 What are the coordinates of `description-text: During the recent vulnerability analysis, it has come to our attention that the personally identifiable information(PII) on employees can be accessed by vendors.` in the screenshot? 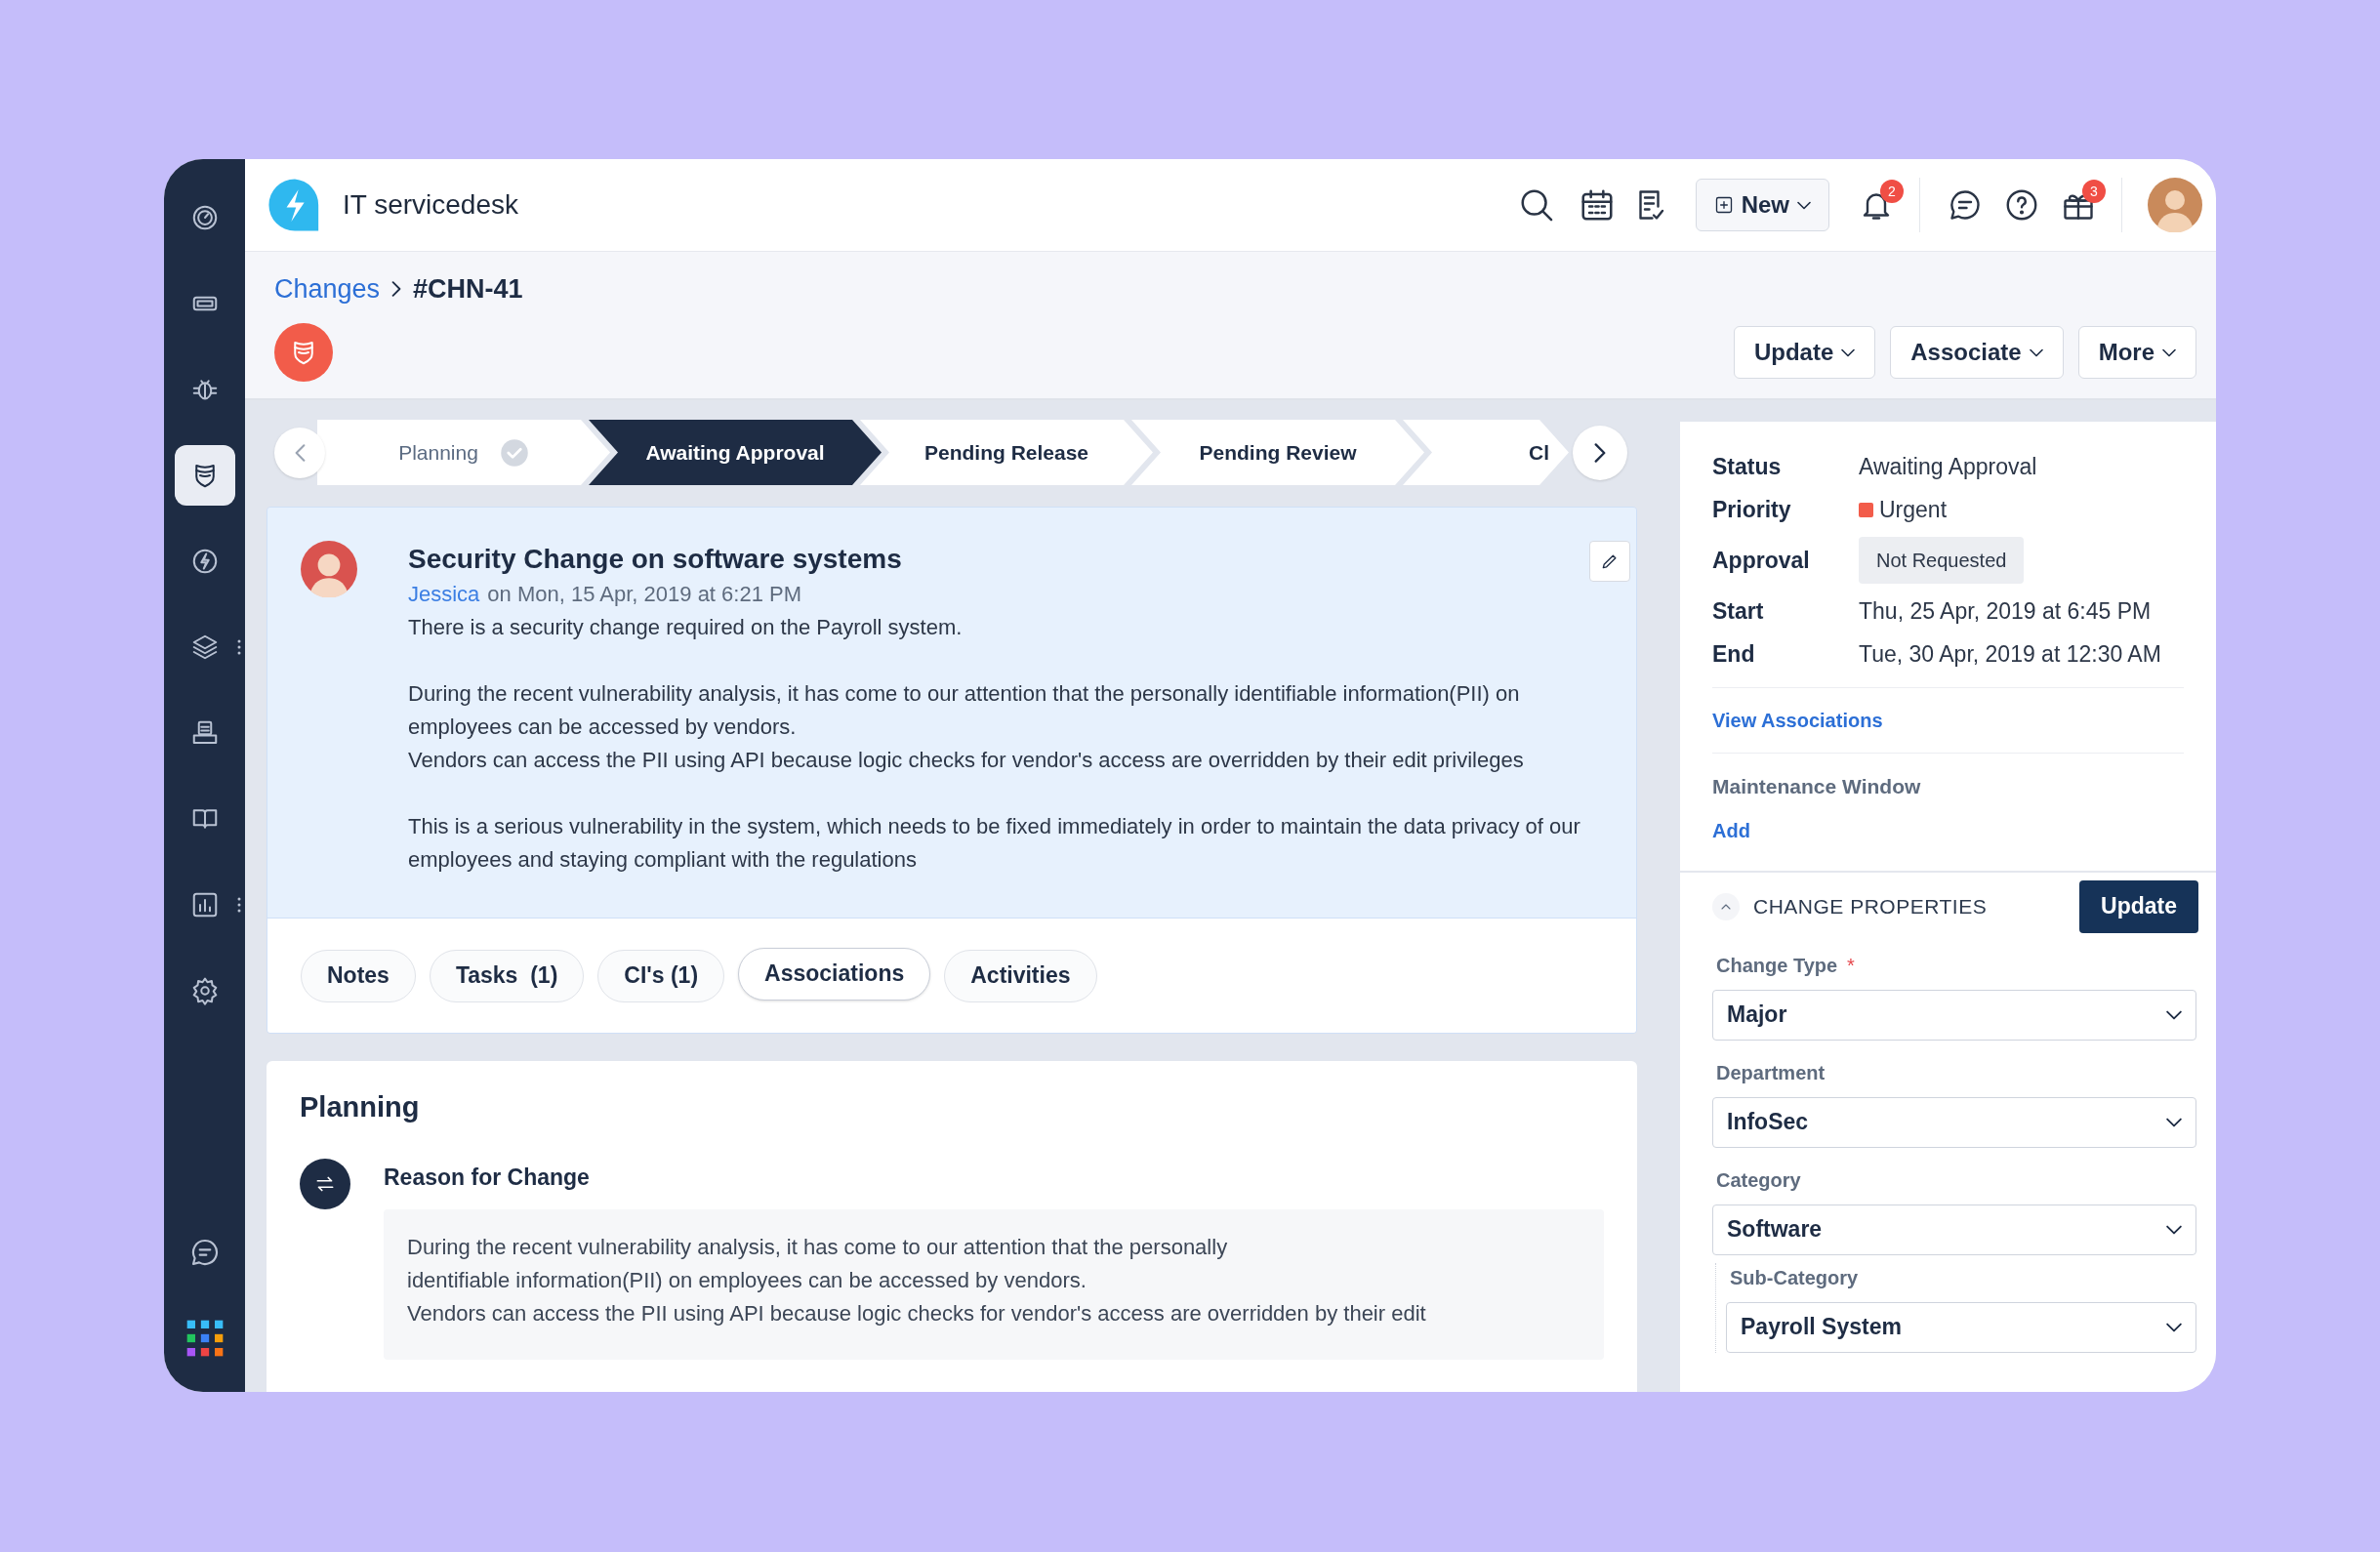 It's located at (964, 710).